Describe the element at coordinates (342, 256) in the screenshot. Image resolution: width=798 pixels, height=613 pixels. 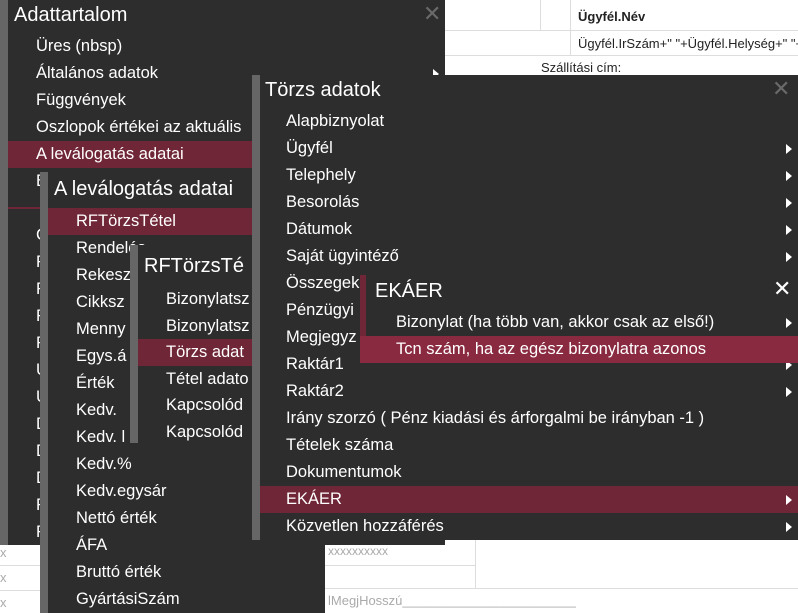
I see `menu-item-label: Saját ügyintéző` at that location.